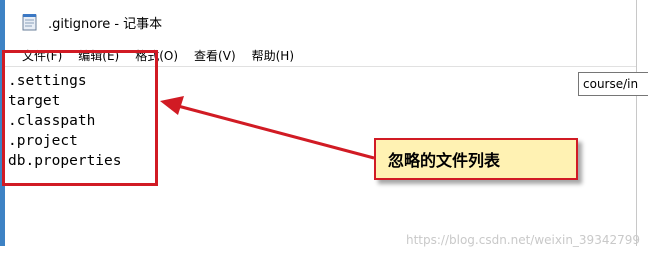 The image size is (648, 253). What do you see at coordinates (267, 128) in the screenshot?
I see `annotation-arrow` at bounding box center [267, 128].